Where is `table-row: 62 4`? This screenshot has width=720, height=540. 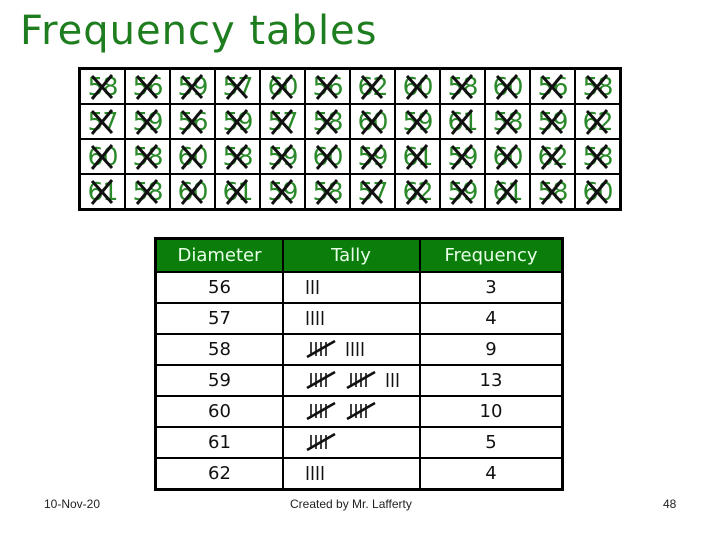
table-row: 62 4 is located at coordinates (359, 474).